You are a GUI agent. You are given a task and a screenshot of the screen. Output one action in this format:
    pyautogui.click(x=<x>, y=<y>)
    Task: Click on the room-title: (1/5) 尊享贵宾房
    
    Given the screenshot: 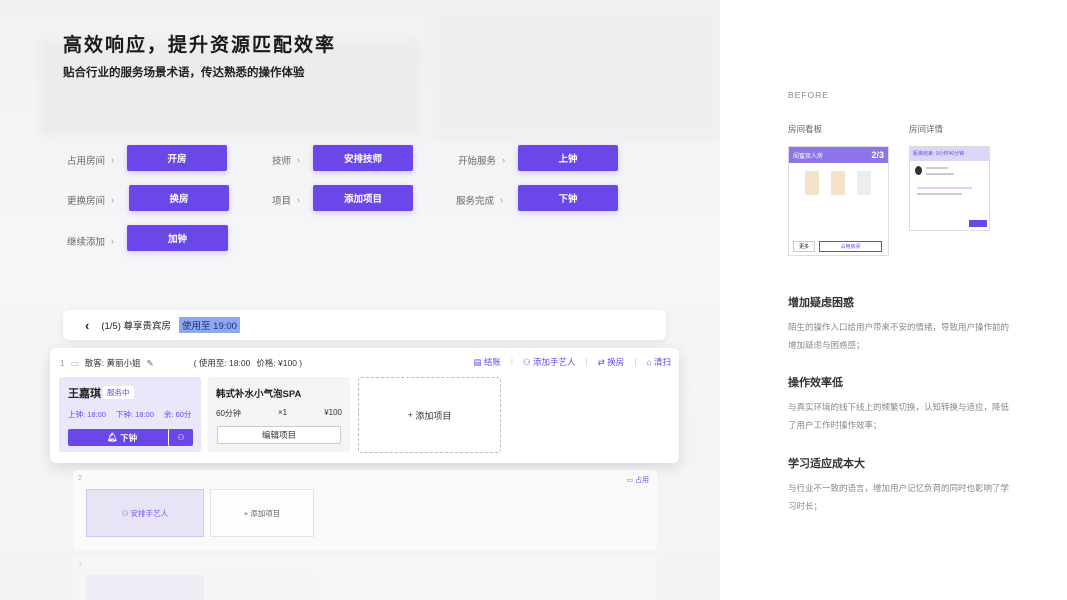 What is the action you would take?
    pyautogui.click(x=136, y=326)
    